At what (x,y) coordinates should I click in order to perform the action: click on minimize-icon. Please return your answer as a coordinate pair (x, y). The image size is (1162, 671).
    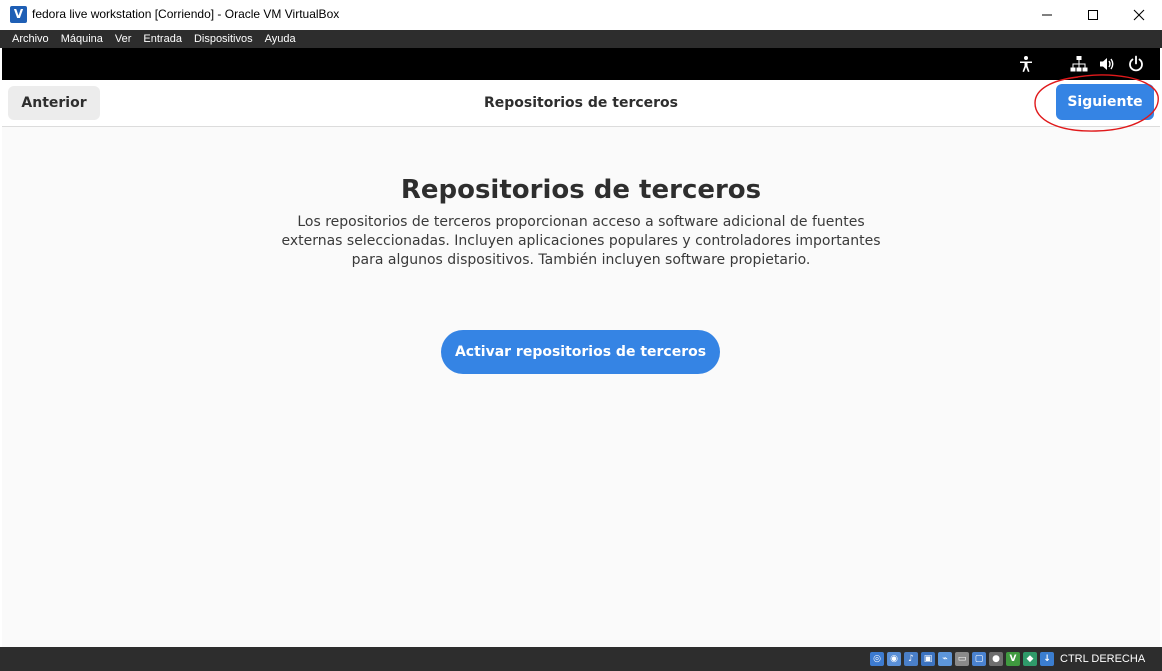
    Looking at the image, I should click on (1047, 15).